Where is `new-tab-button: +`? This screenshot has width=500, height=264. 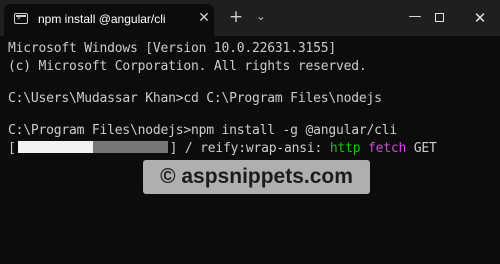 new-tab-button: + is located at coordinates (236, 17).